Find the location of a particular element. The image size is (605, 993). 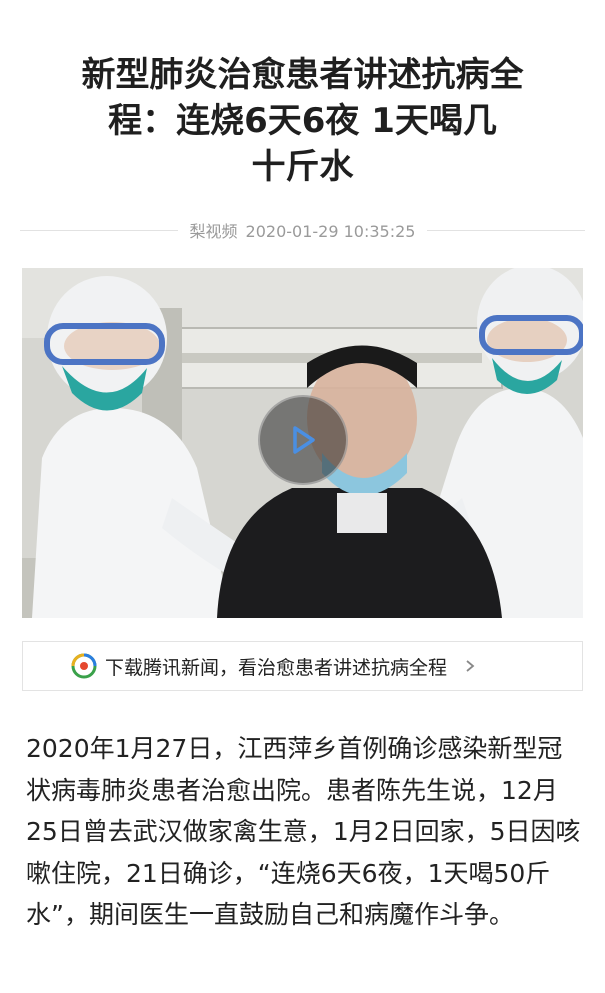

article-title: 新型肺炎治愈患者讲述抗病全 程：连烧6天6夜 1天喝几 十斤水 is located at coordinates (302, 121).